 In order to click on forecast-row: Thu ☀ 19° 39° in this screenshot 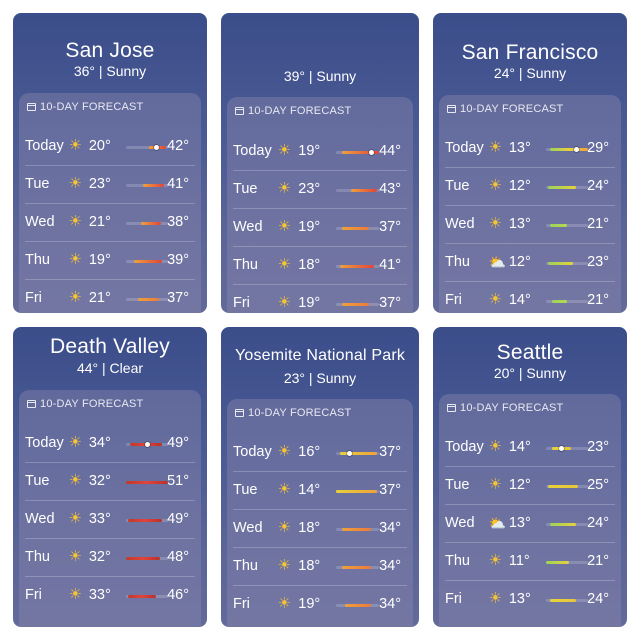, I will do `click(110, 260)`.